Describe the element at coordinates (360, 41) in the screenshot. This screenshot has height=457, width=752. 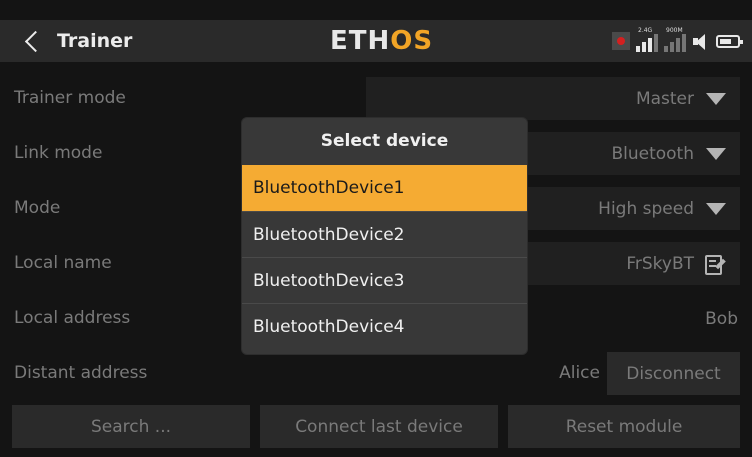
I see `logo-text-left: ETH` at that location.